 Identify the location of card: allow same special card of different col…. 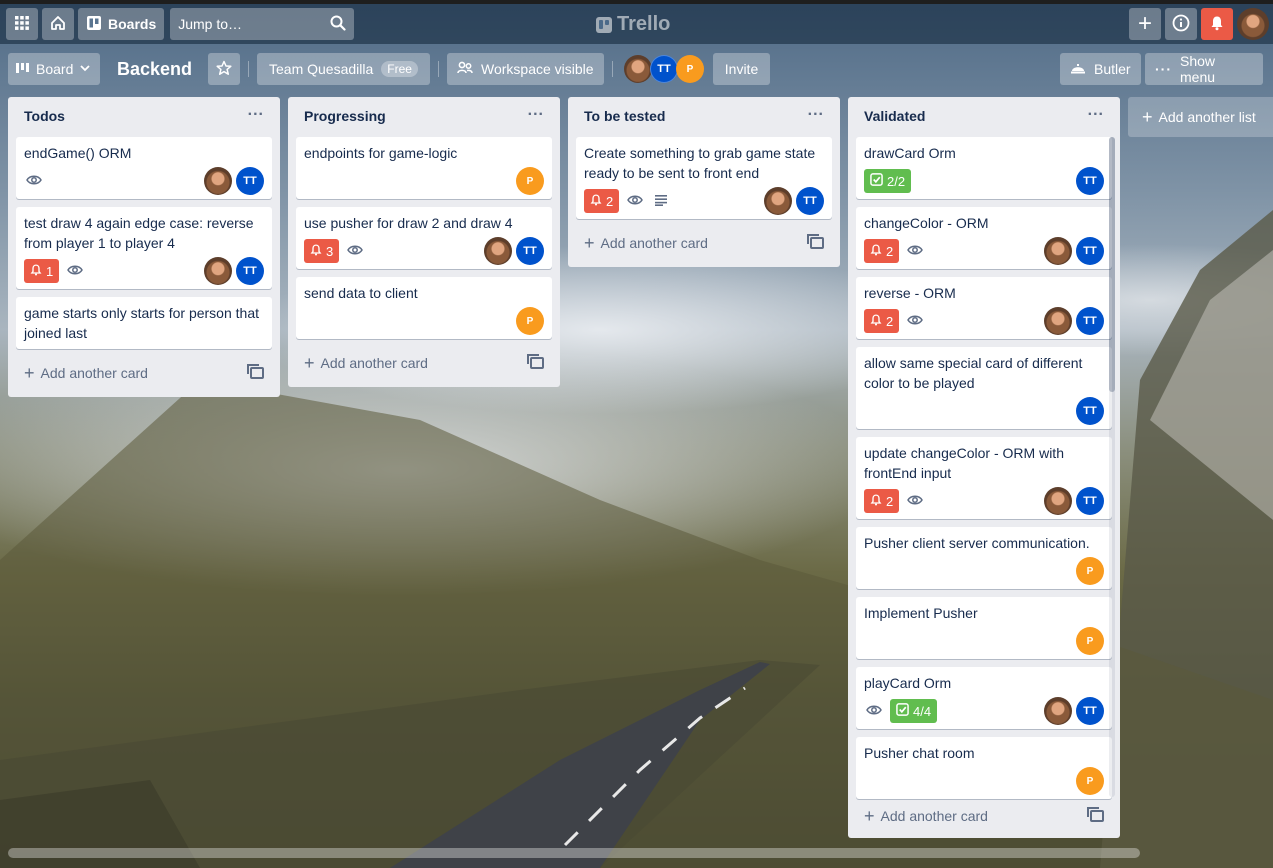
(984, 388).